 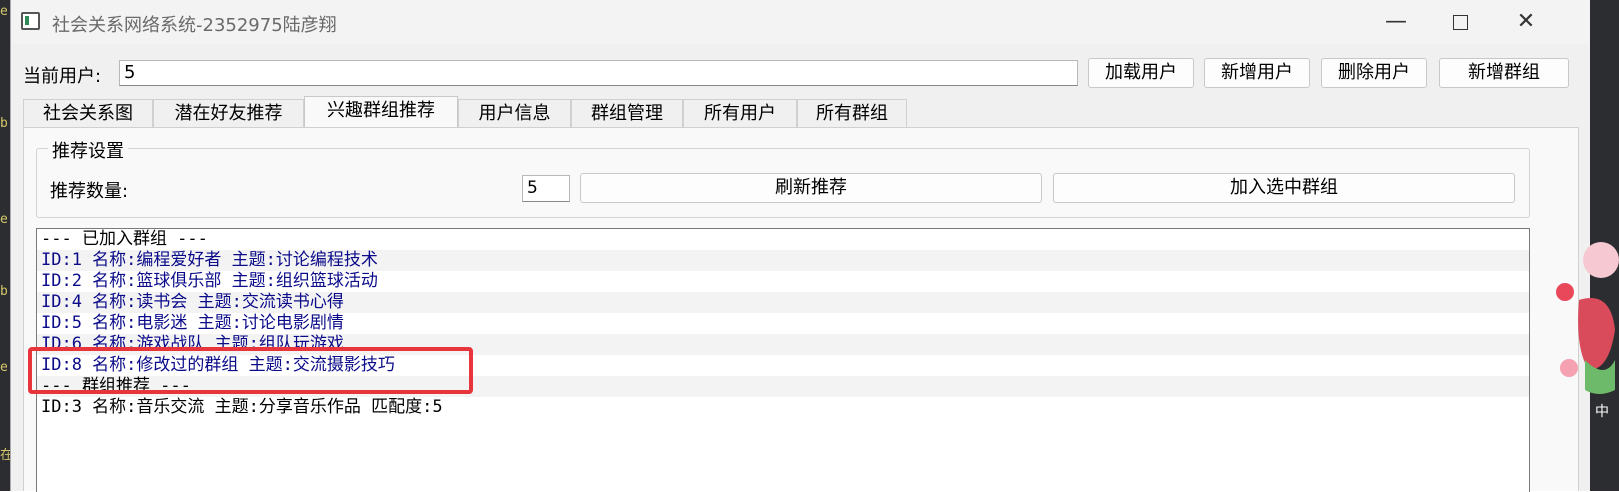 What do you see at coordinates (124, 239) in the screenshot?
I see `list-header-joined: --- 已加入群组 ---` at bounding box center [124, 239].